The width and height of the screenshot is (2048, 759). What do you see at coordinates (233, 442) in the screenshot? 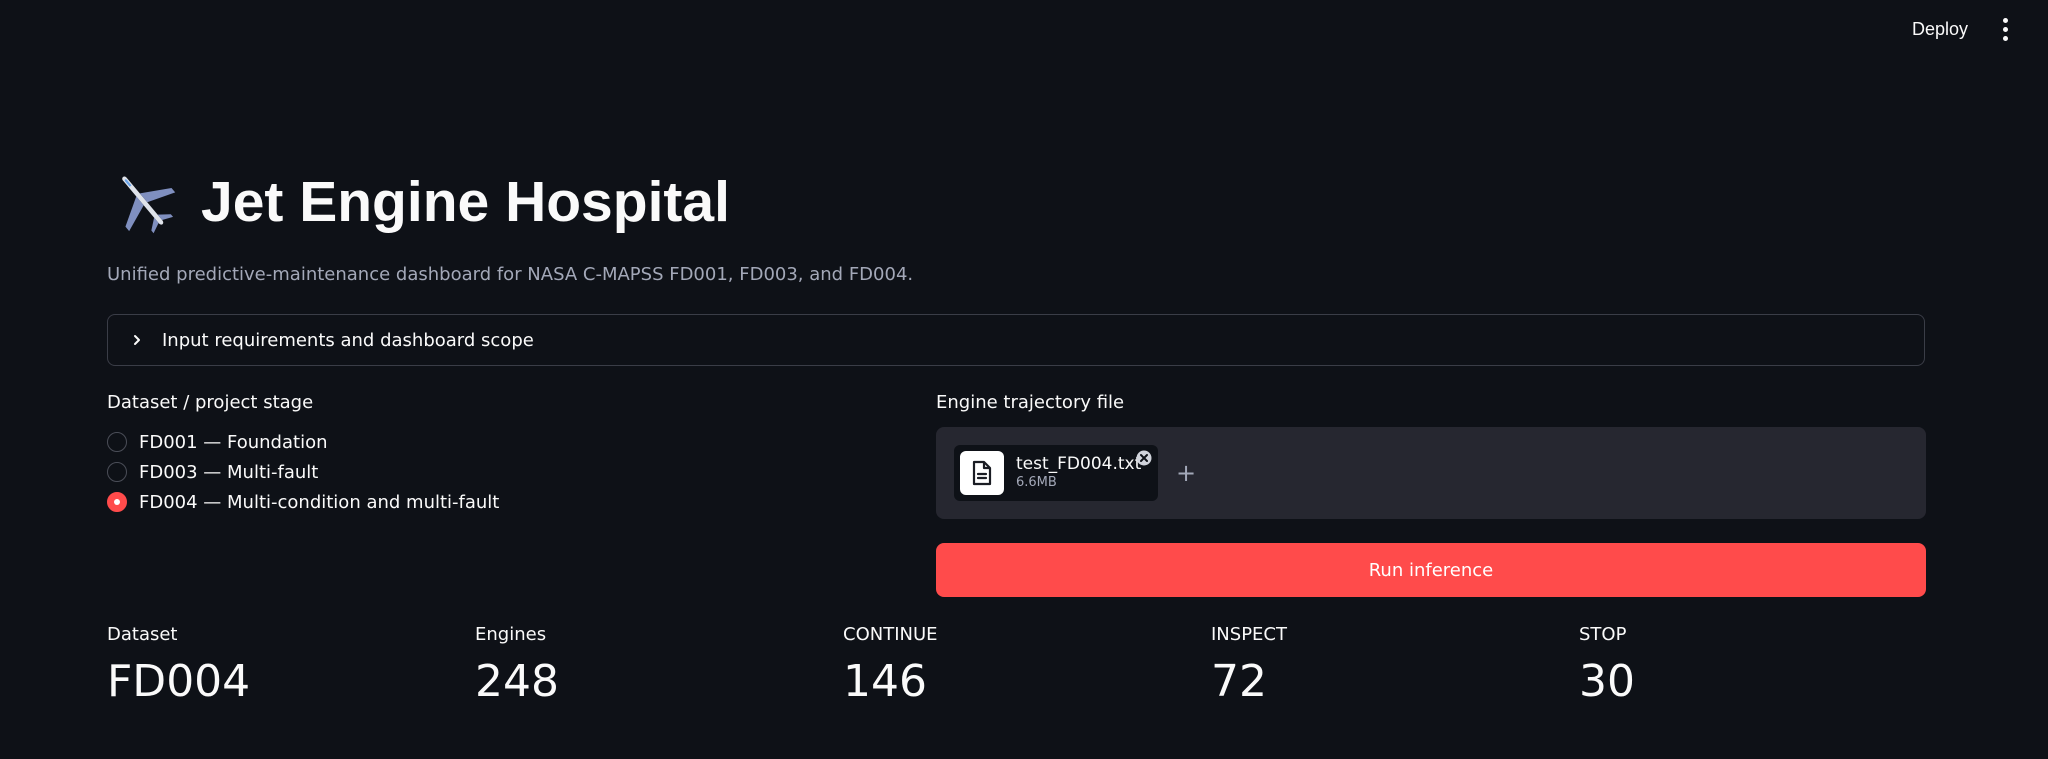
I see `radio-option-label: FD001 — Foundation` at bounding box center [233, 442].